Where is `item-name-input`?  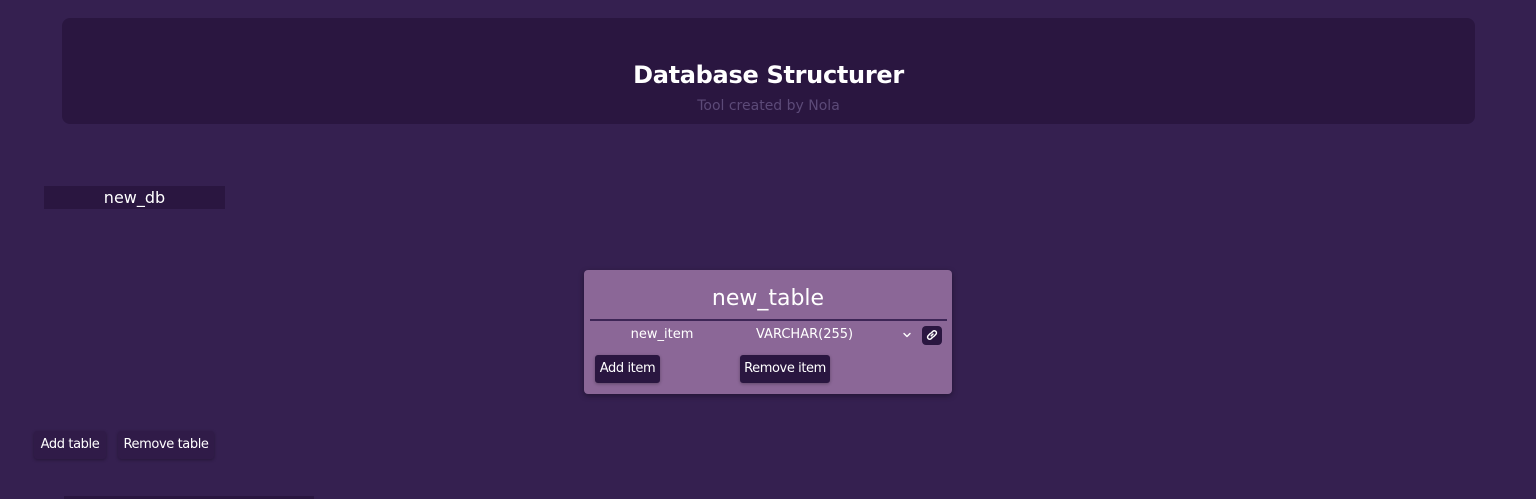
item-name-input is located at coordinates (662, 335).